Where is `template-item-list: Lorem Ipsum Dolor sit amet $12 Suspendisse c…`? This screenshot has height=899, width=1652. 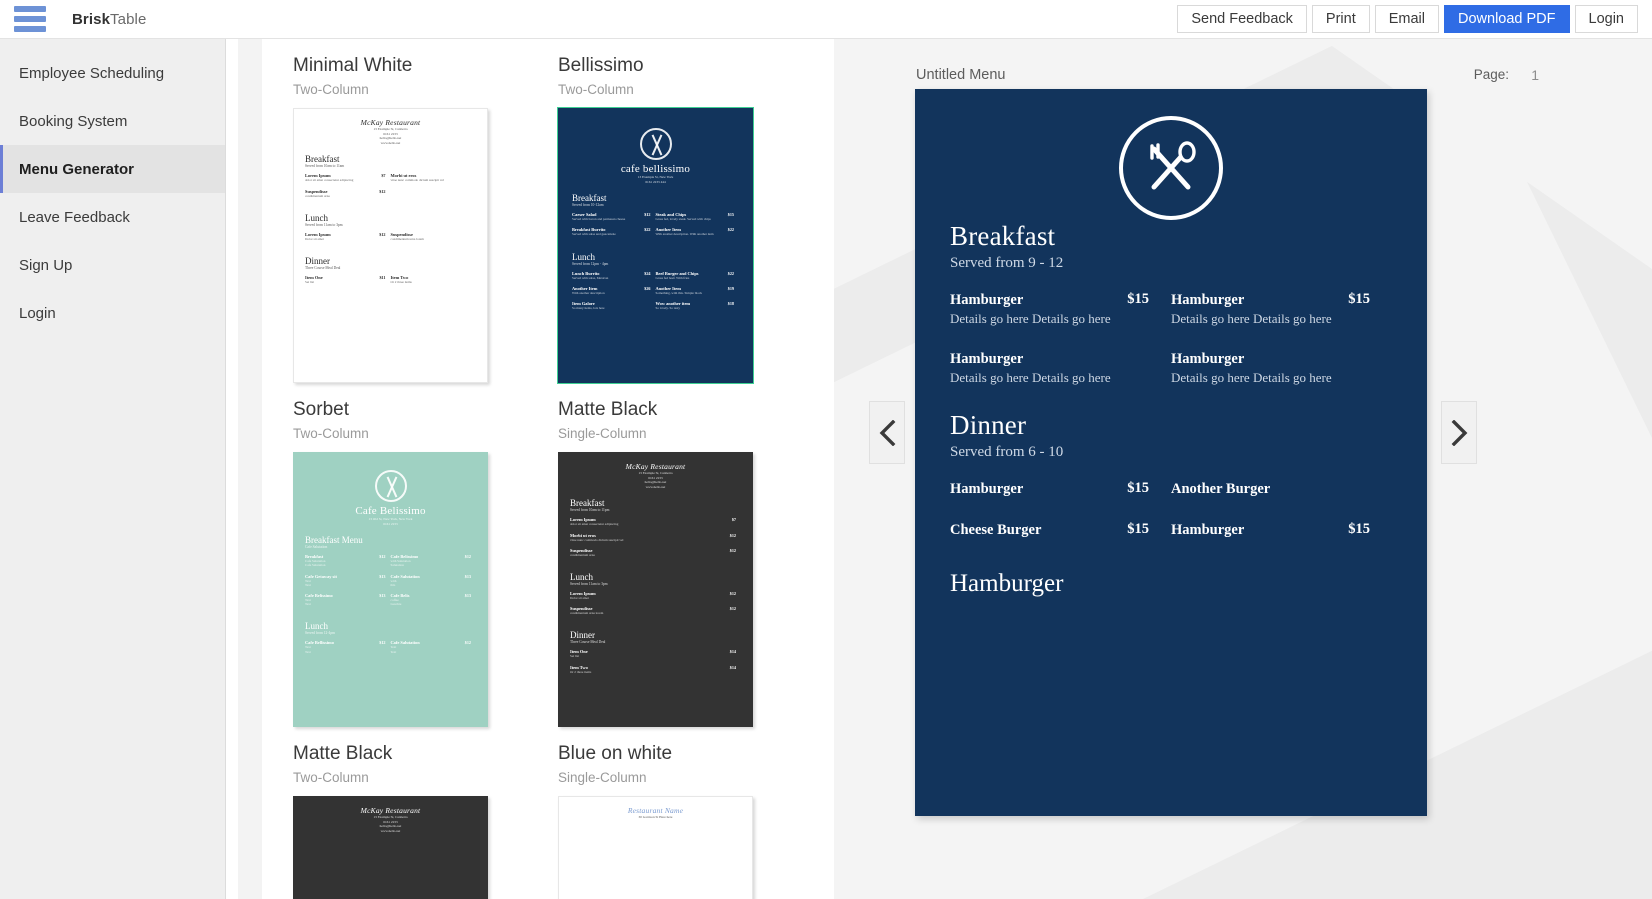
template-item-list: Lorem Ipsum Dolor sit amet $12 Suspendisse c… is located at coordinates (655, 606).